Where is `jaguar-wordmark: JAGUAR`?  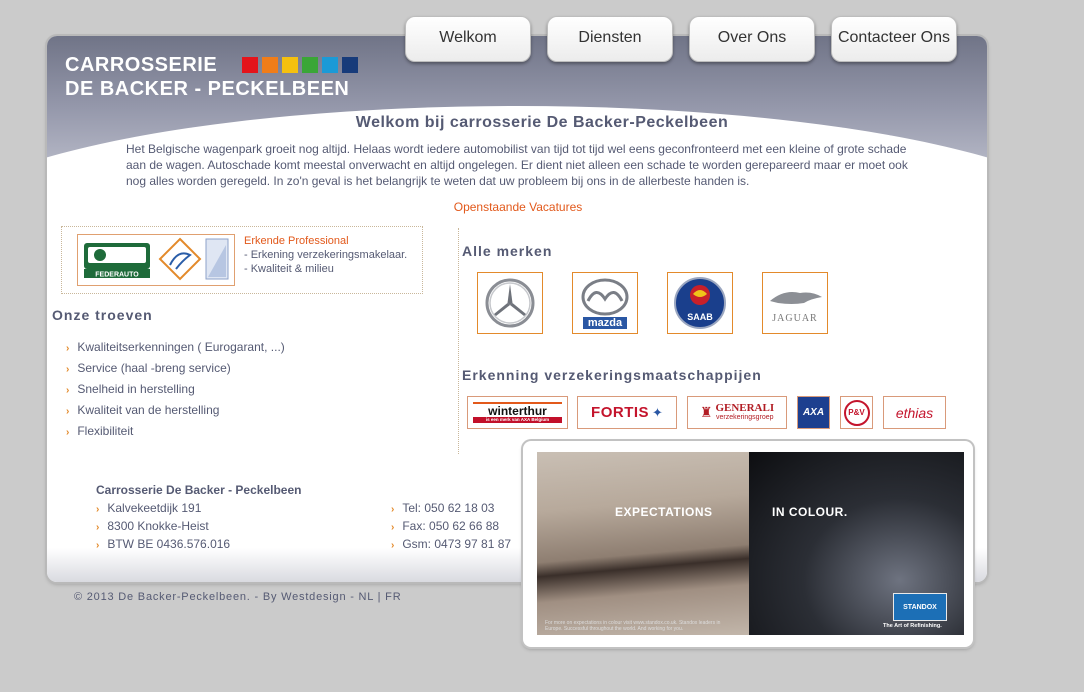 jaguar-wordmark: JAGUAR is located at coordinates (795, 318).